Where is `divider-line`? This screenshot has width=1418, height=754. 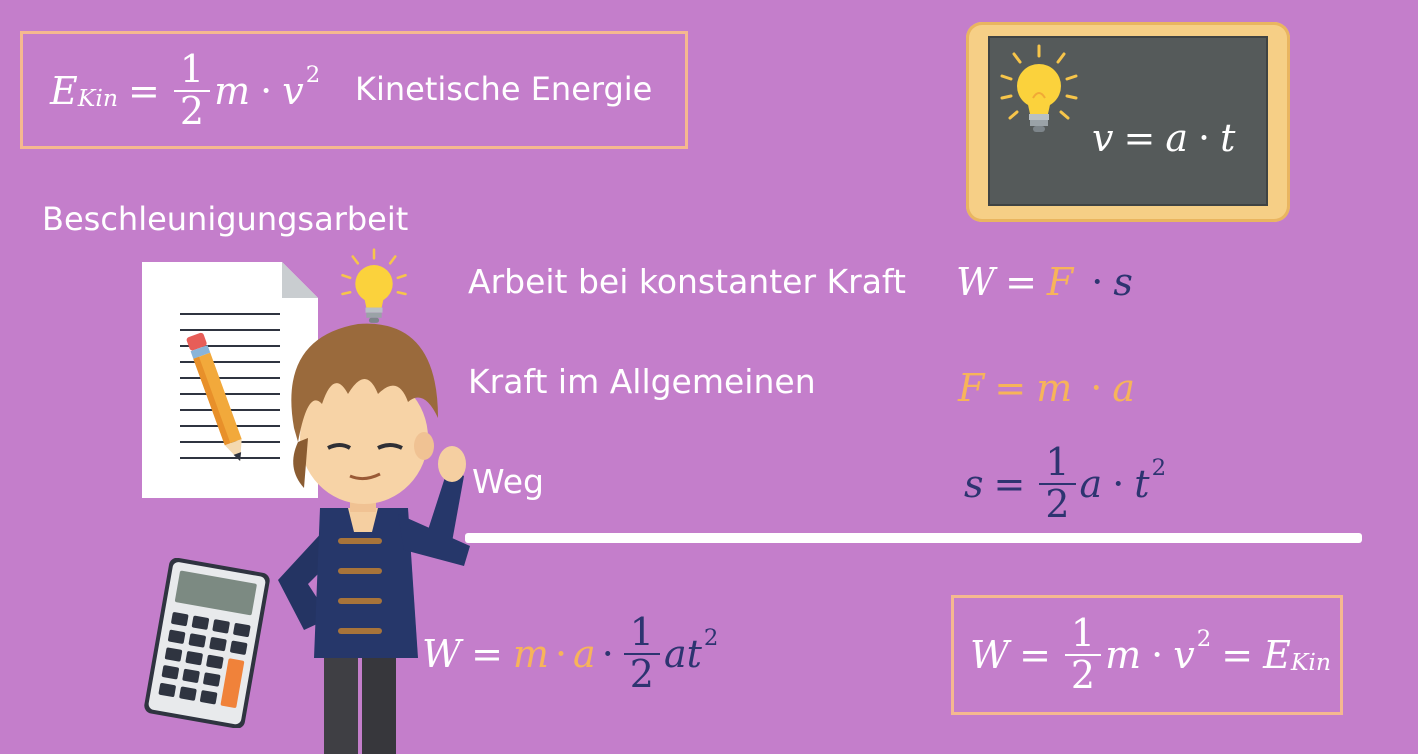
divider-line is located at coordinates (913, 538).